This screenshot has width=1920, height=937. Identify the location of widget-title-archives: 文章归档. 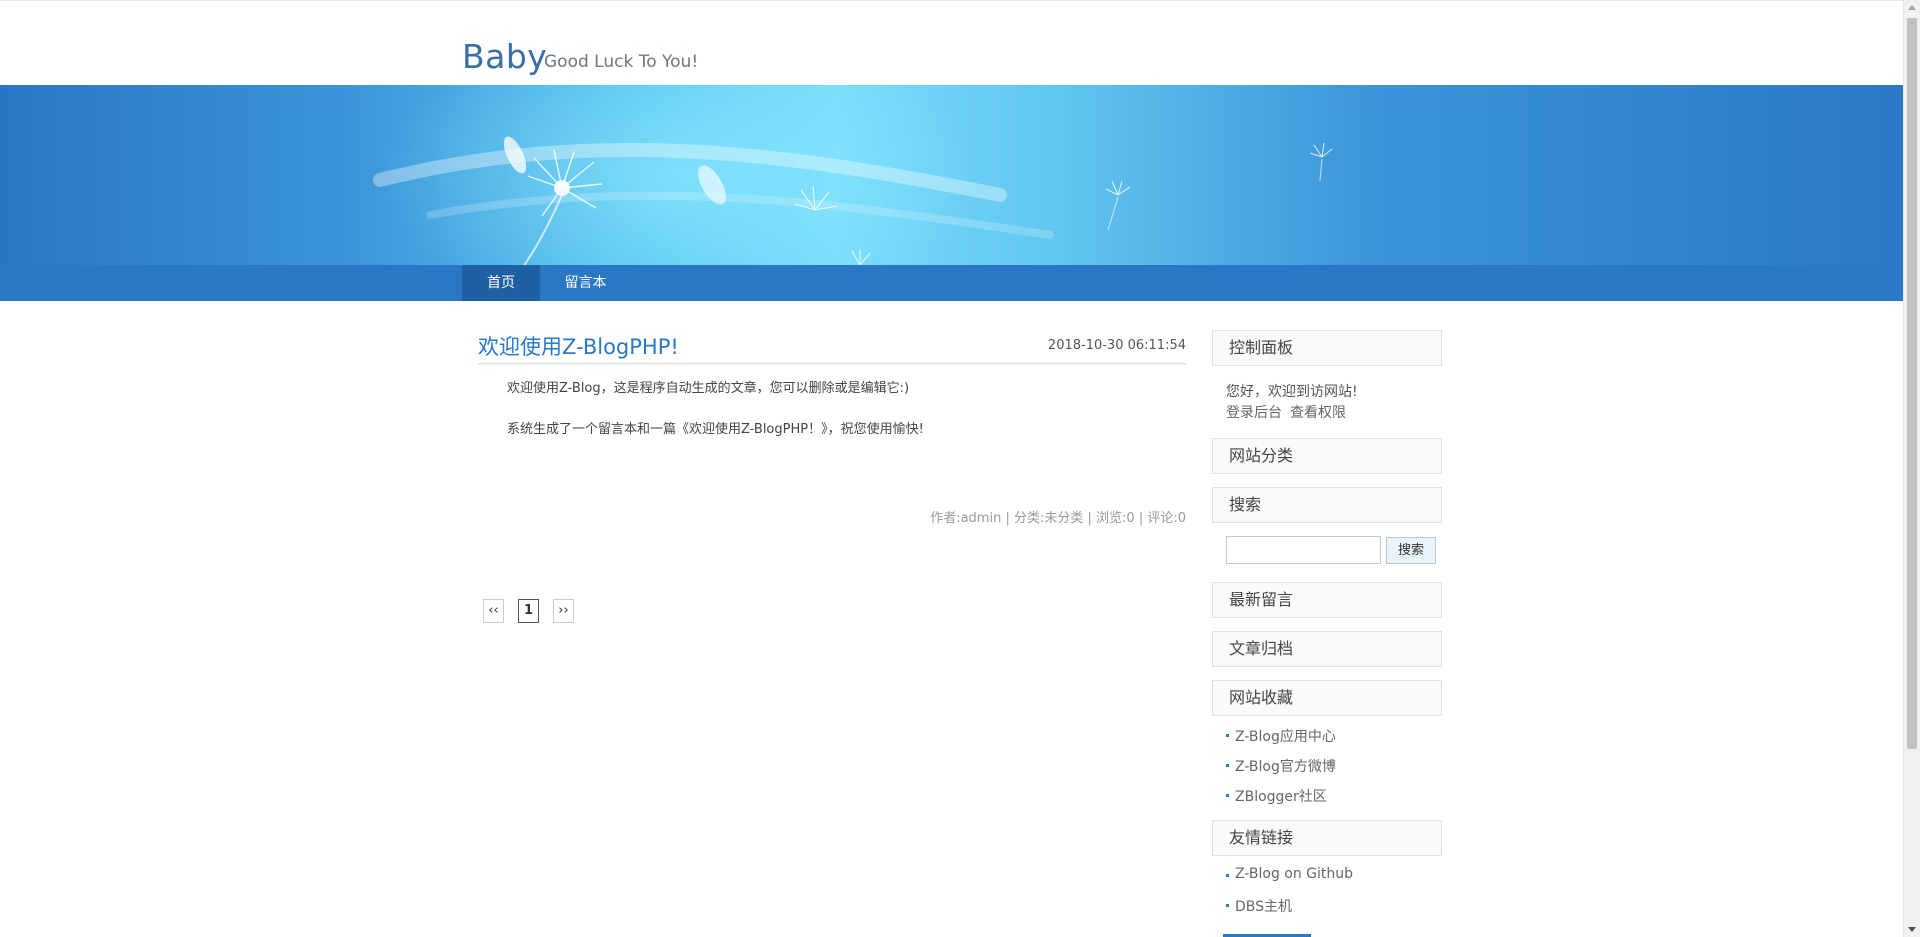
(1327, 649).